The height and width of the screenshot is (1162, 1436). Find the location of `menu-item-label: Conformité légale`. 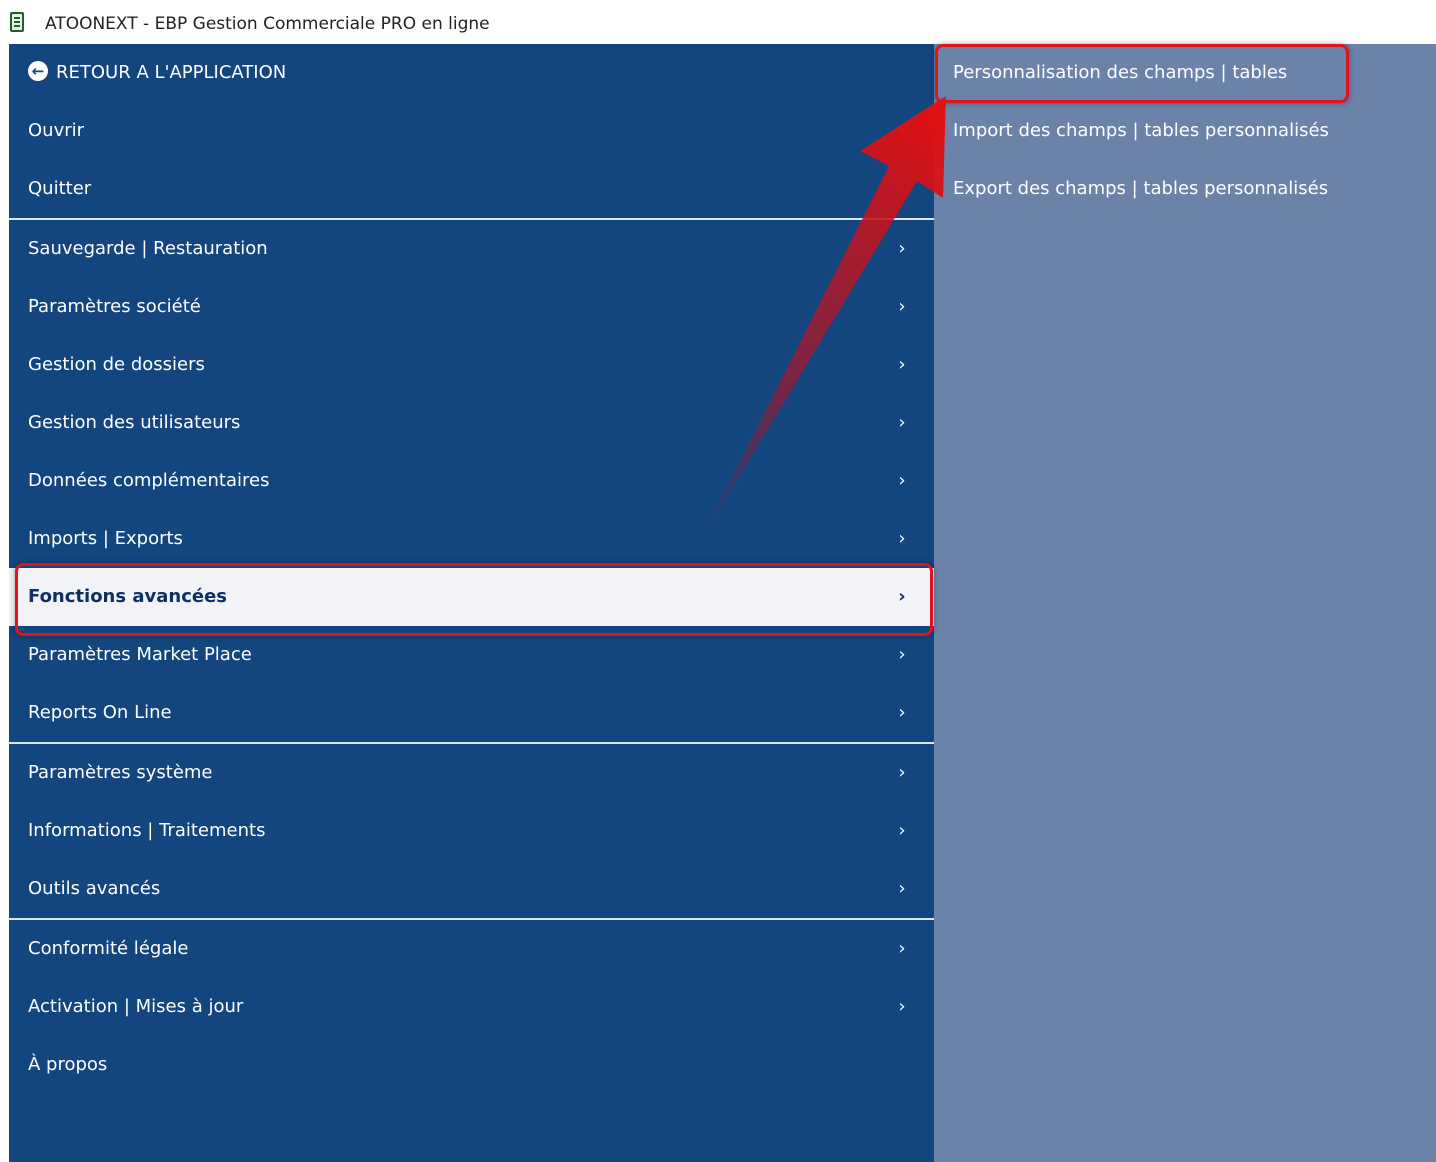

menu-item-label: Conformité légale is located at coordinates (108, 948).